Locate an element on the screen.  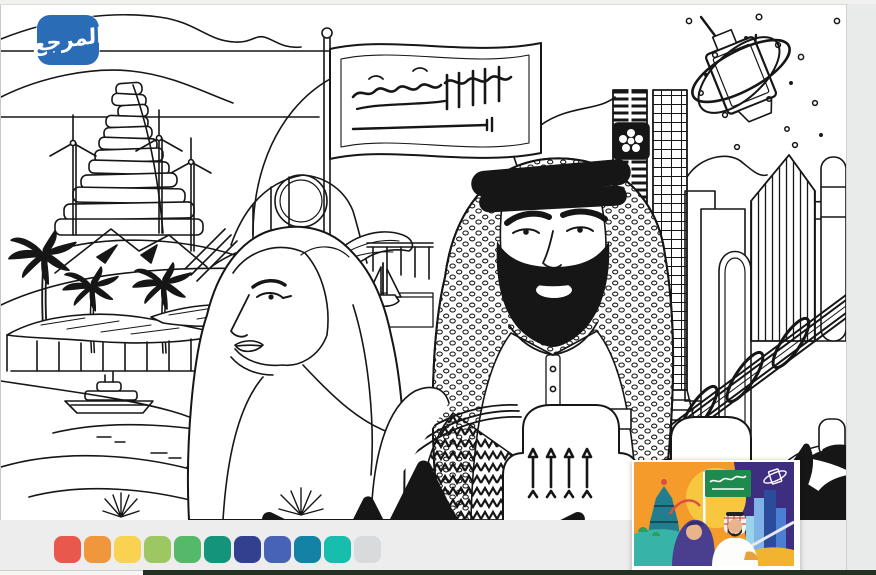
woman-in-hijab is located at coordinates (296, 372).